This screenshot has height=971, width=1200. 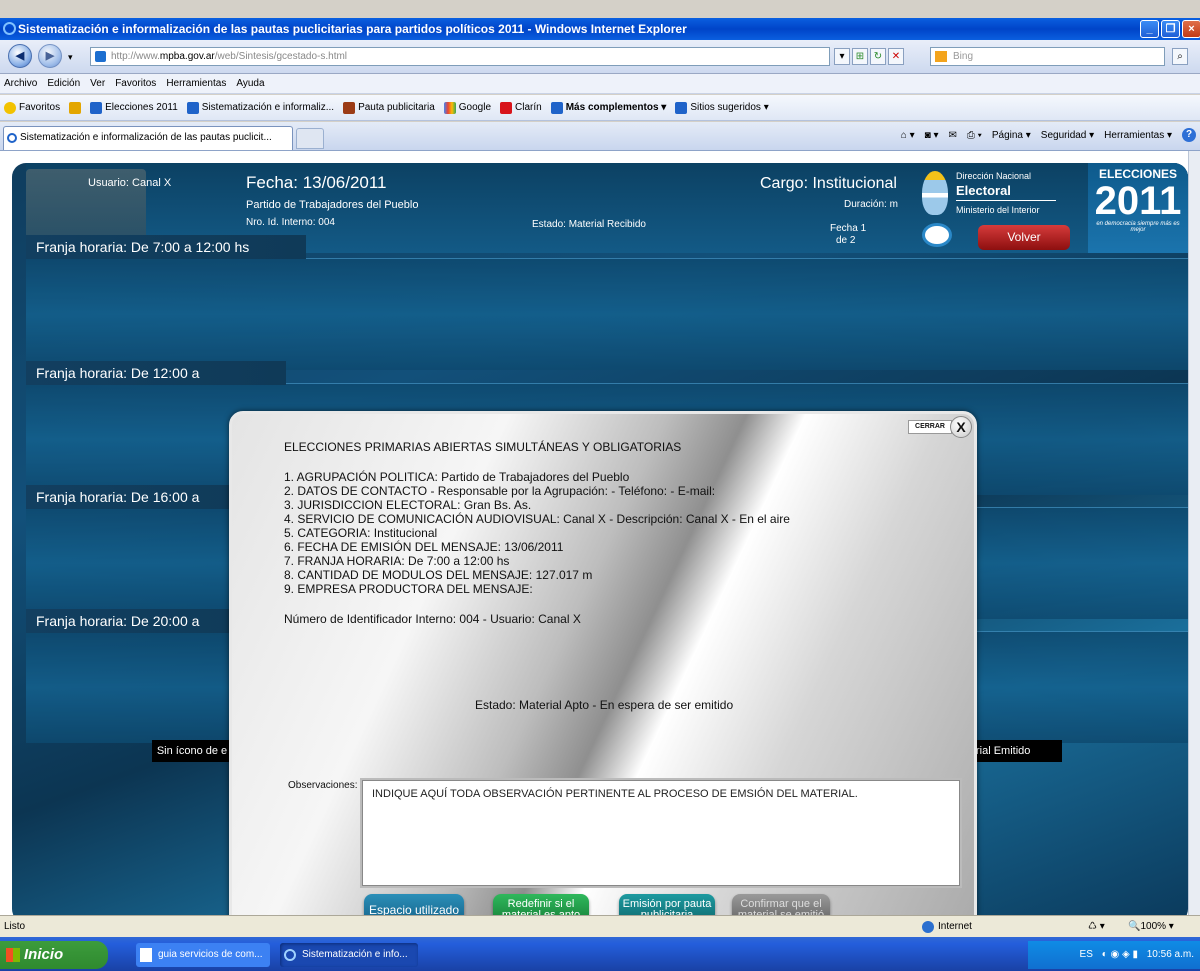 What do you see at coordinates (1096, 926) in the screenshot?
I see `protected-mode-icon: ♺ ▾` at bounding box center [1096, 926].